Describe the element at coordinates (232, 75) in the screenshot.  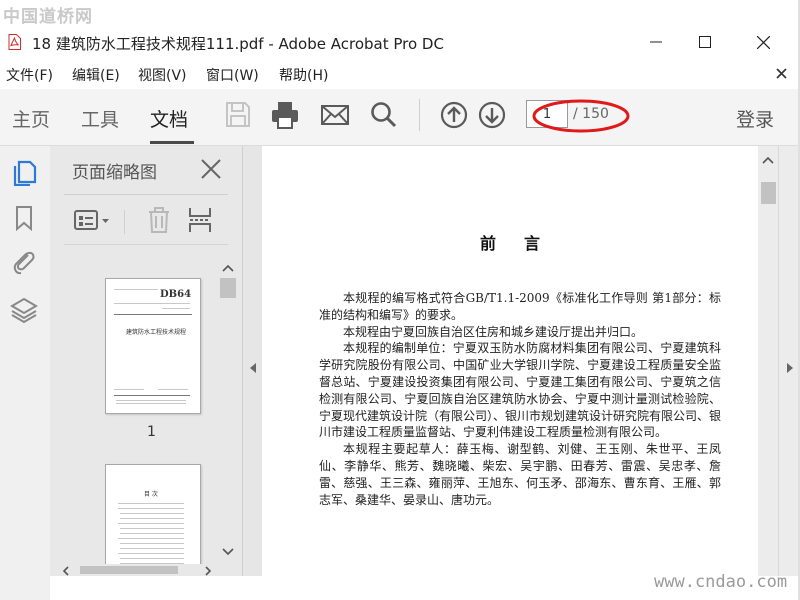
I see `menu-window: 窗口(W)` at that location.